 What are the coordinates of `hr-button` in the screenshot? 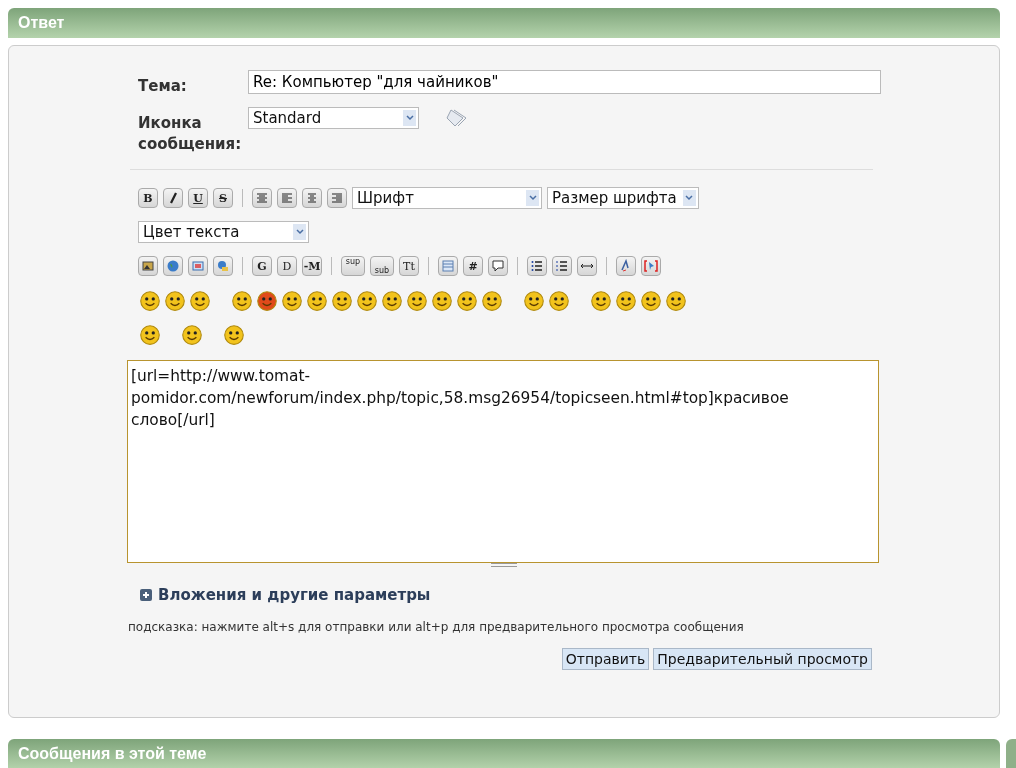 It's located at (587, 266).